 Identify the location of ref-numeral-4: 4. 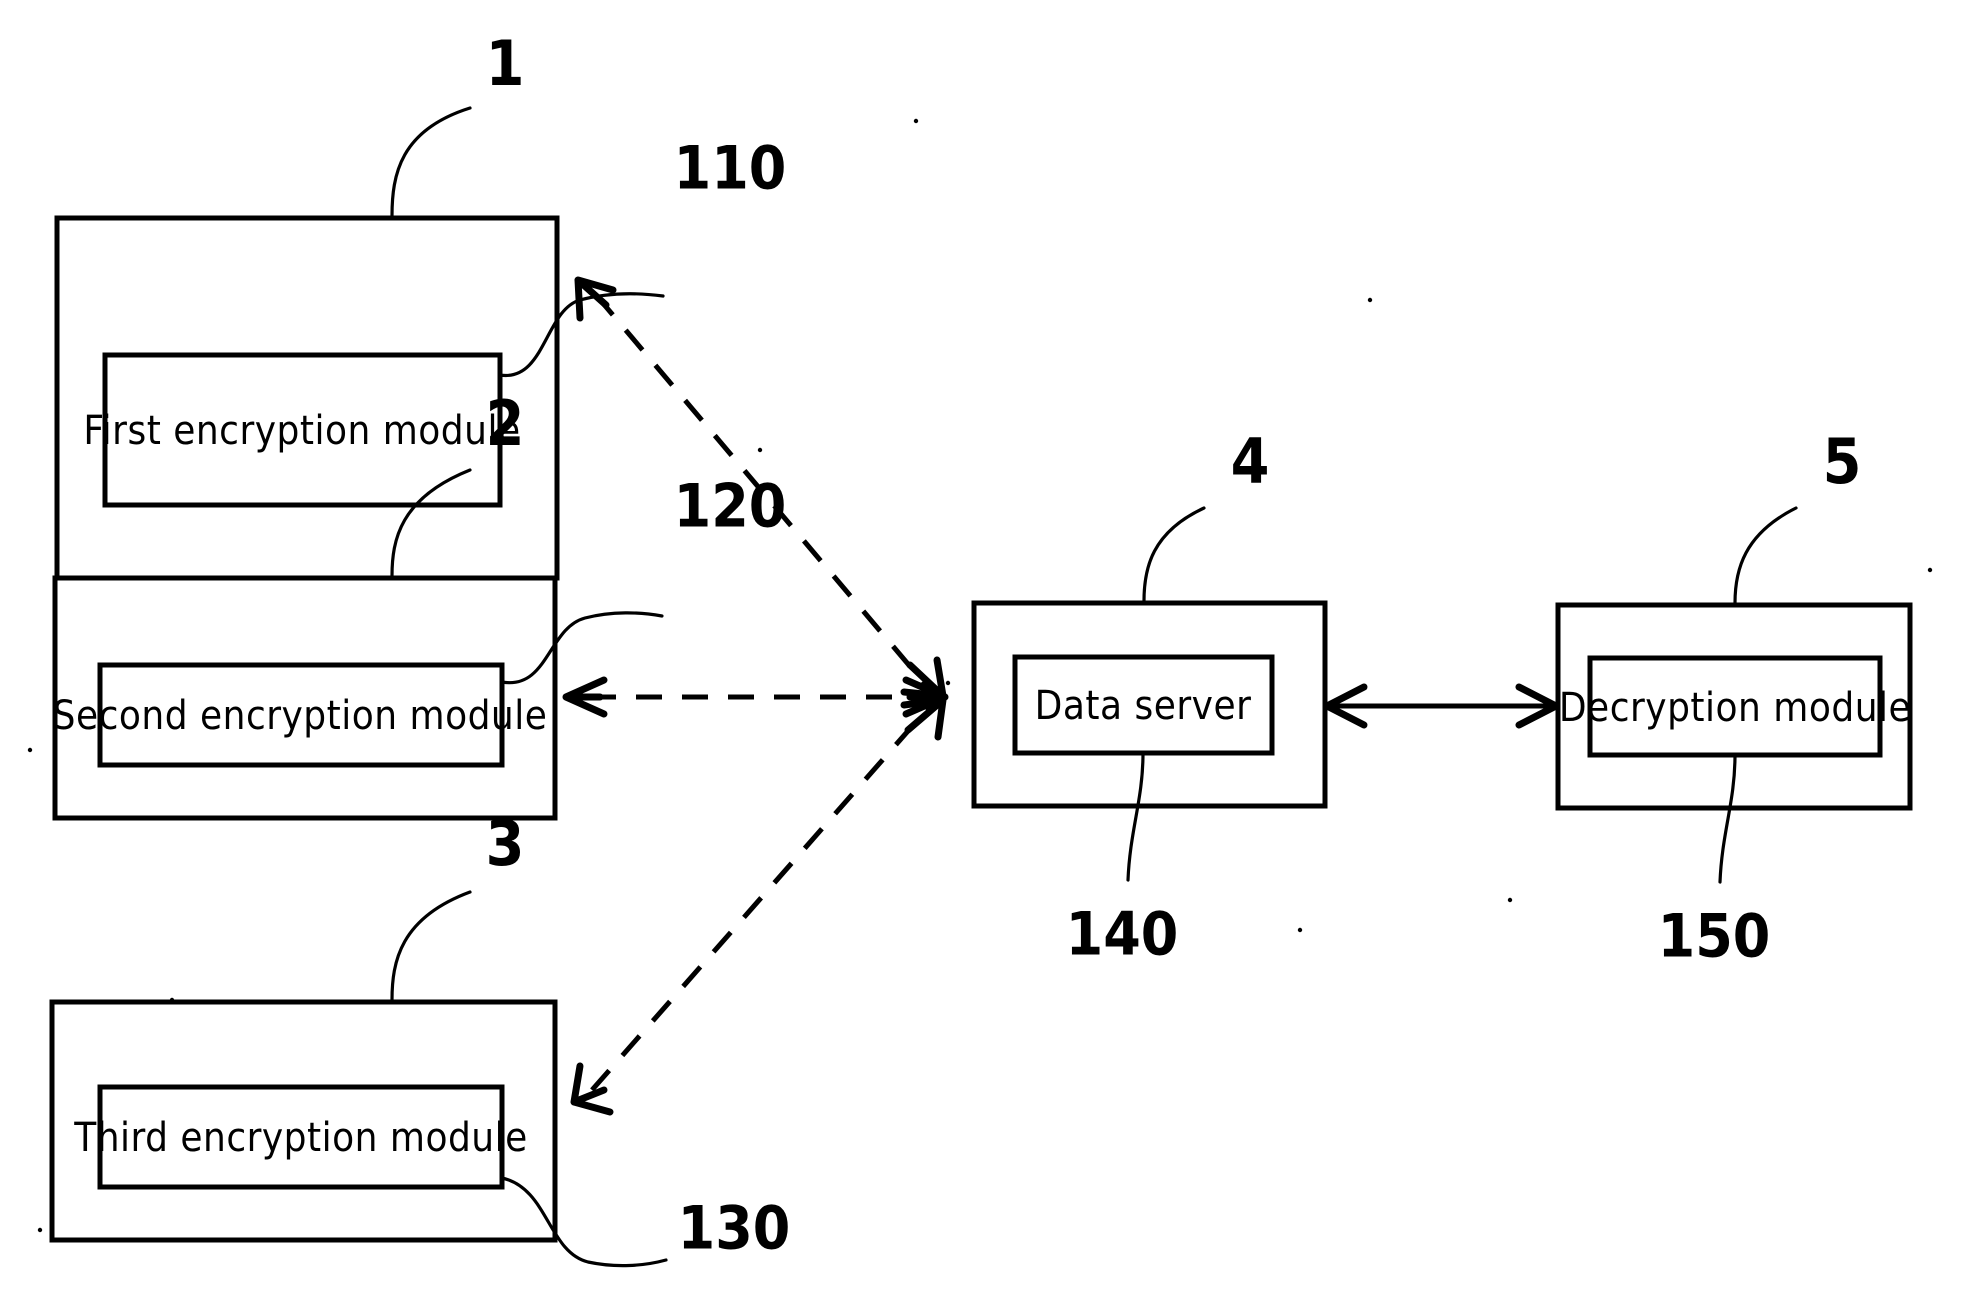
(1250, 461).